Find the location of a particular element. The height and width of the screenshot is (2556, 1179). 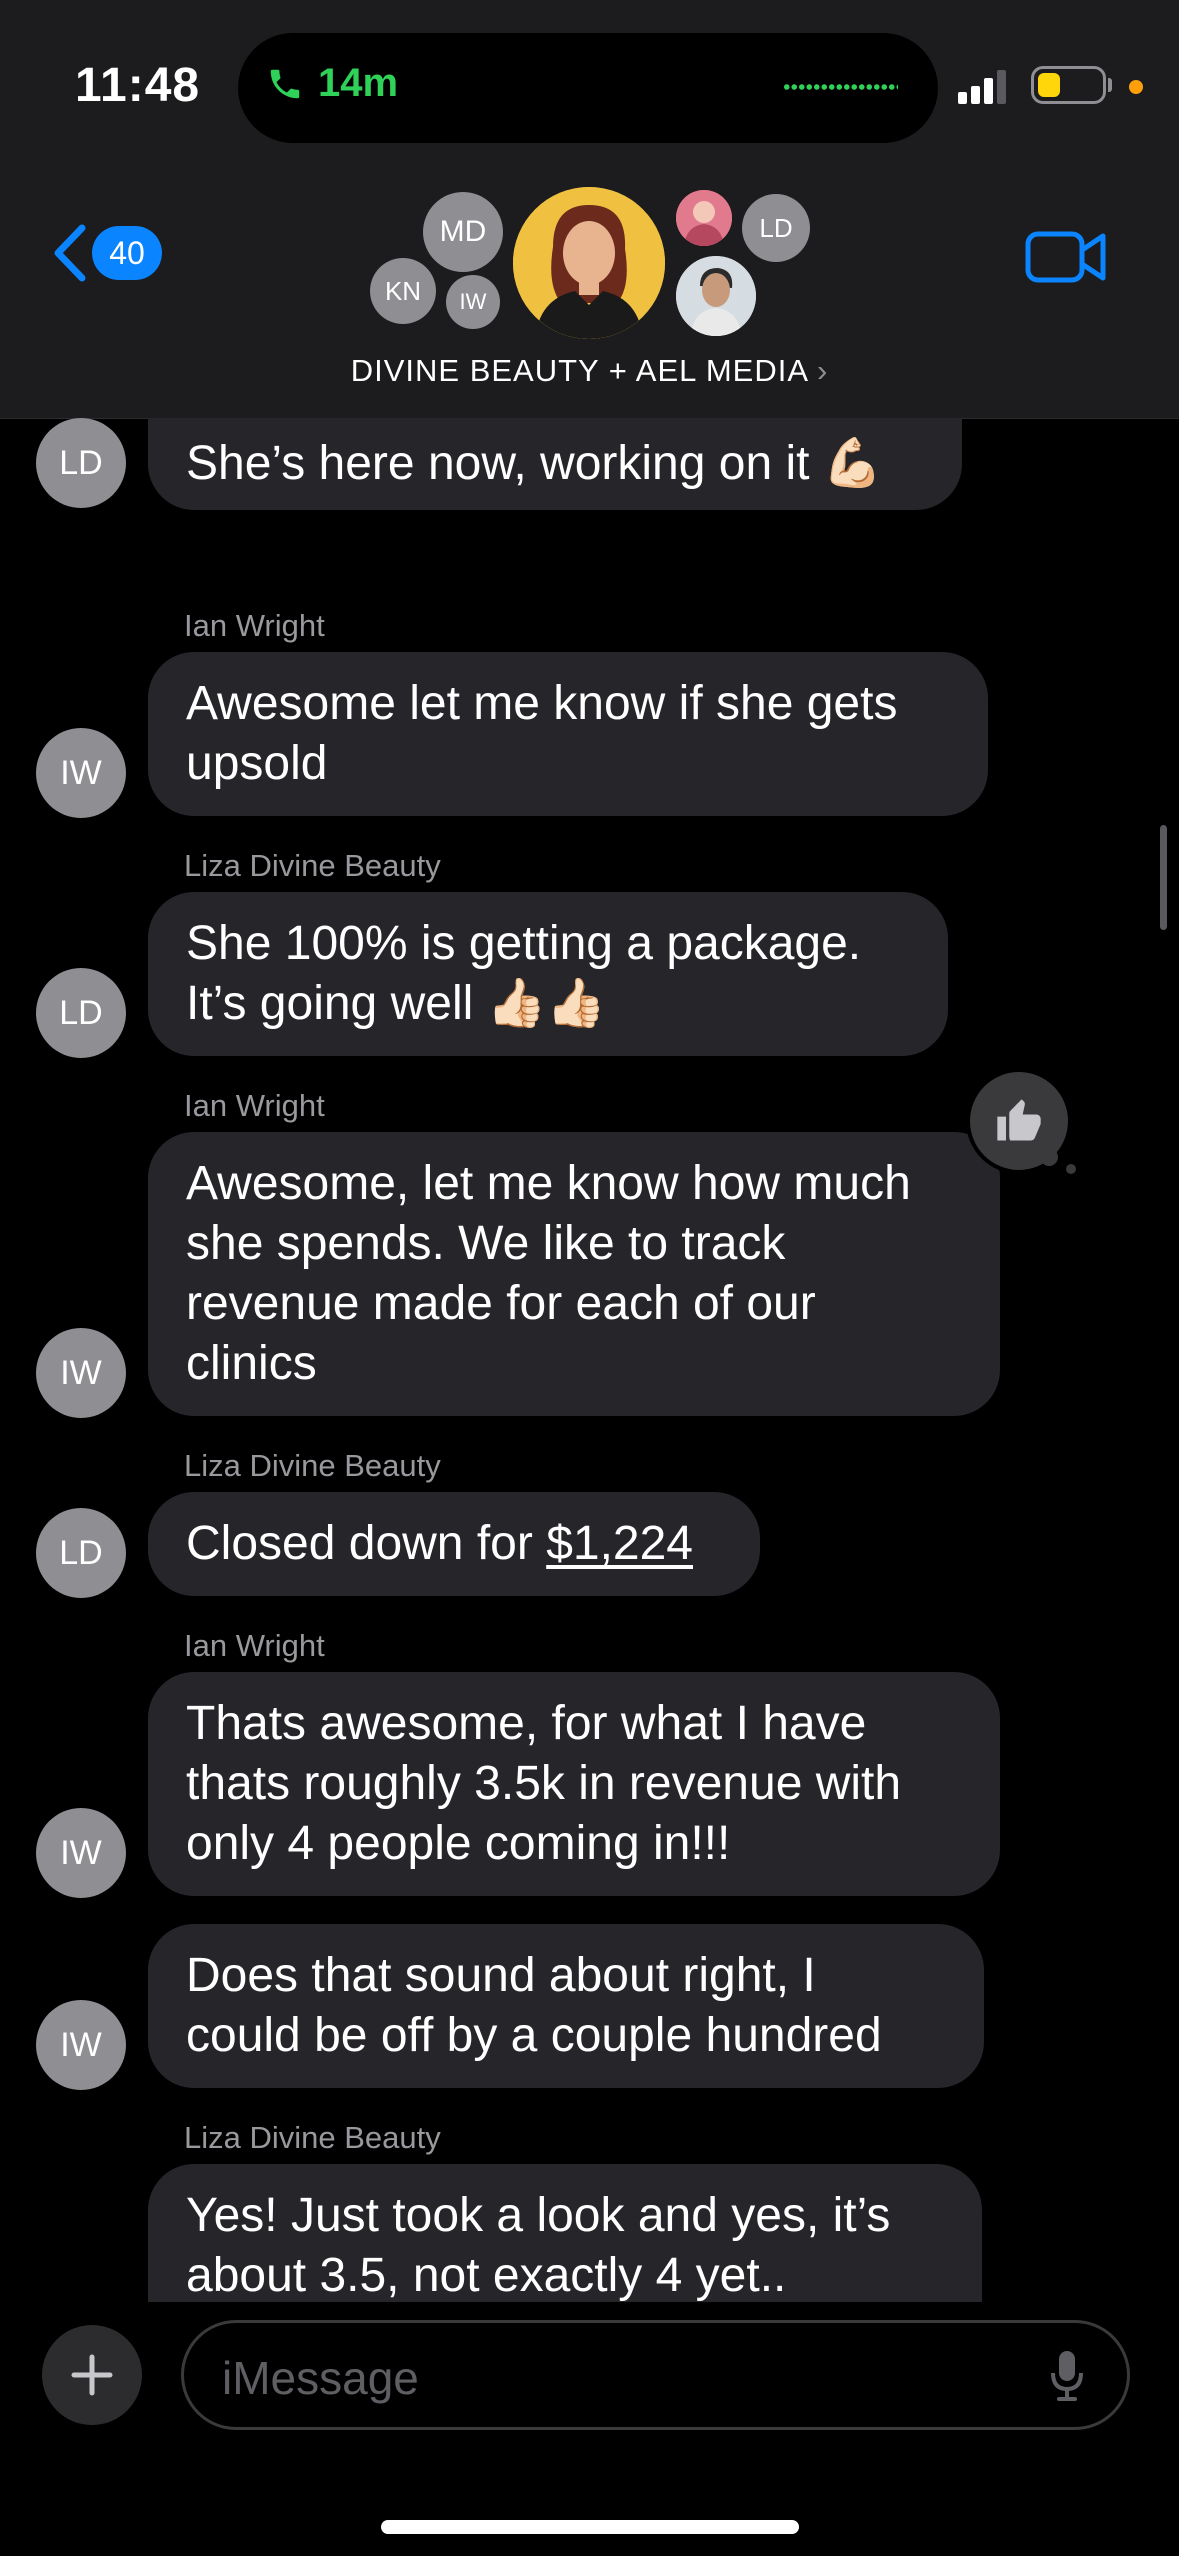

reaction-tail is located at coordinates (1049, 1157).